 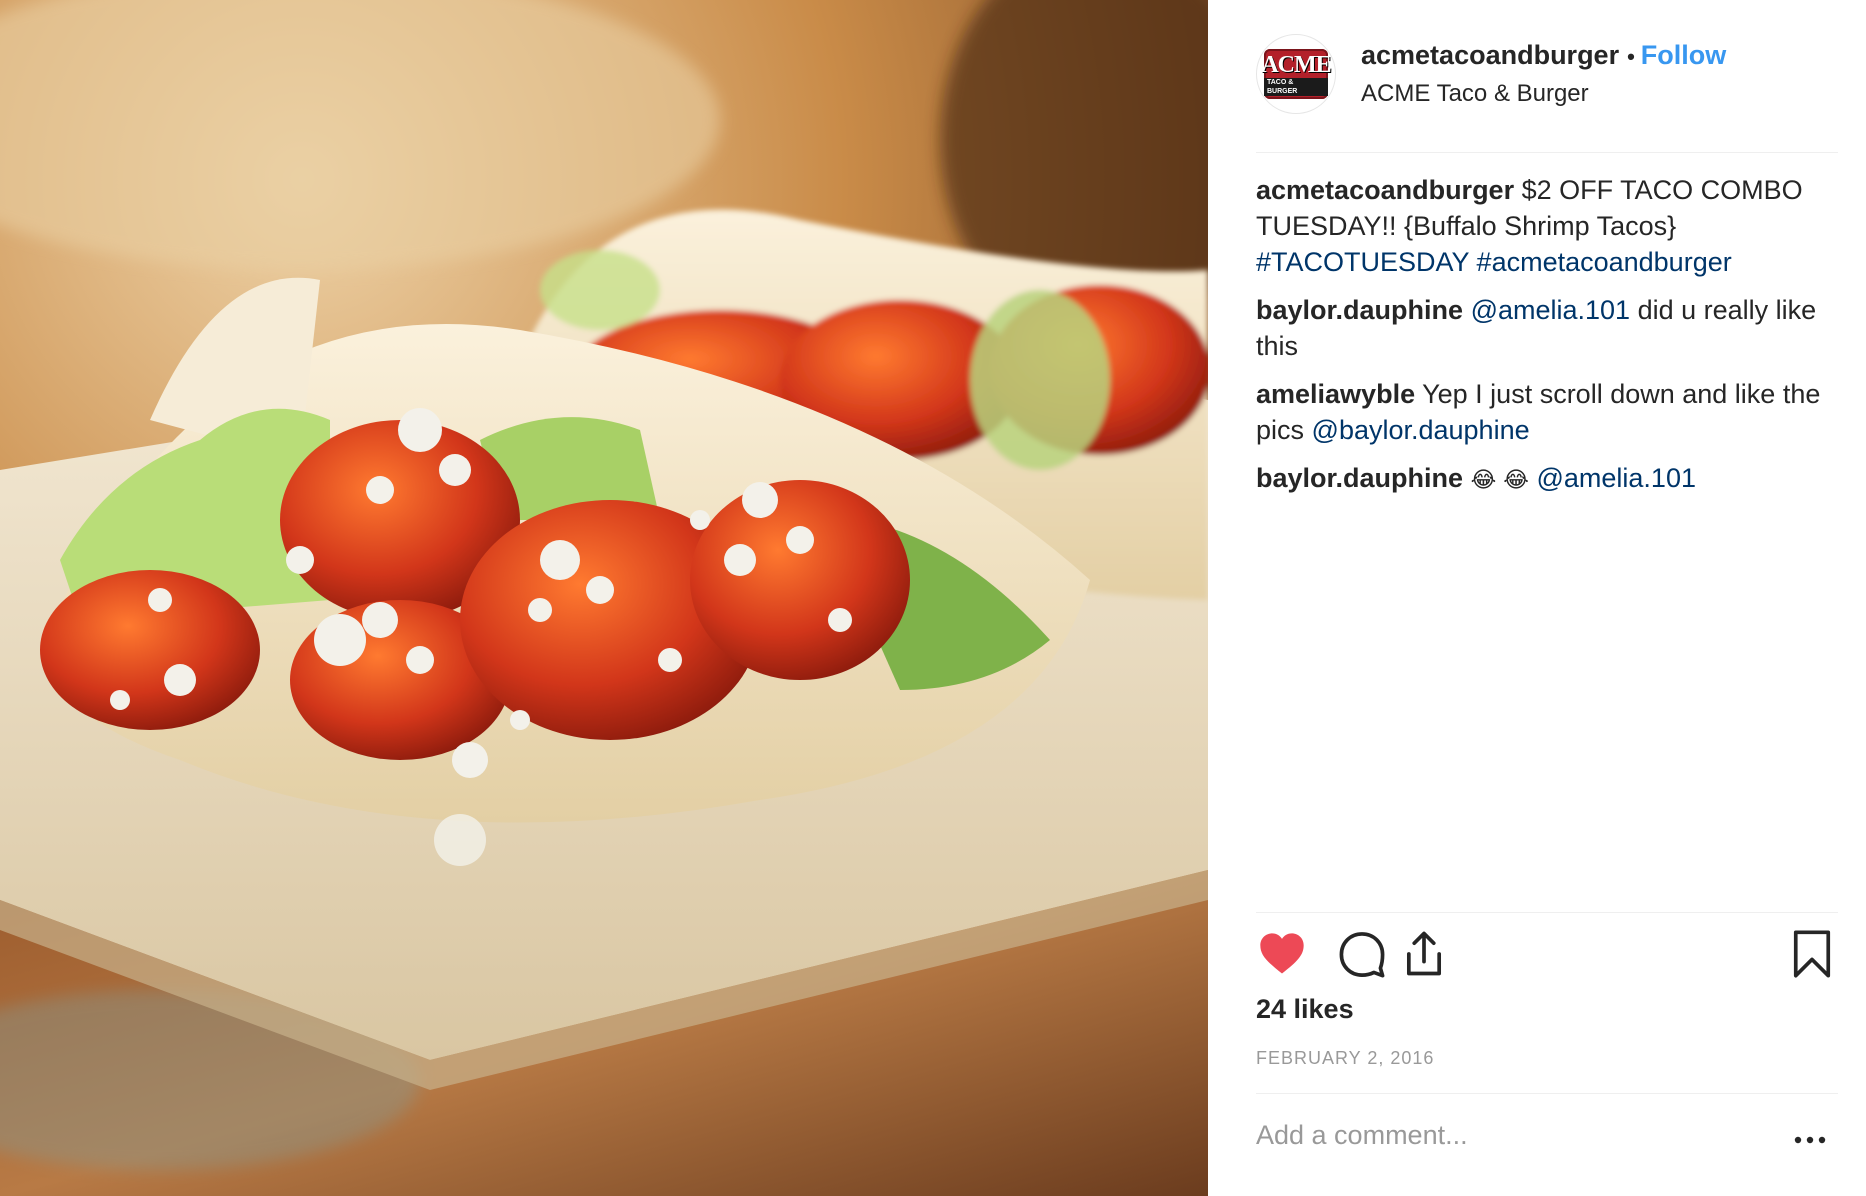 I want to click on comment-item: baylor.dauphine 😂 😂 @amelia.101, so click(x=1547, y=479).